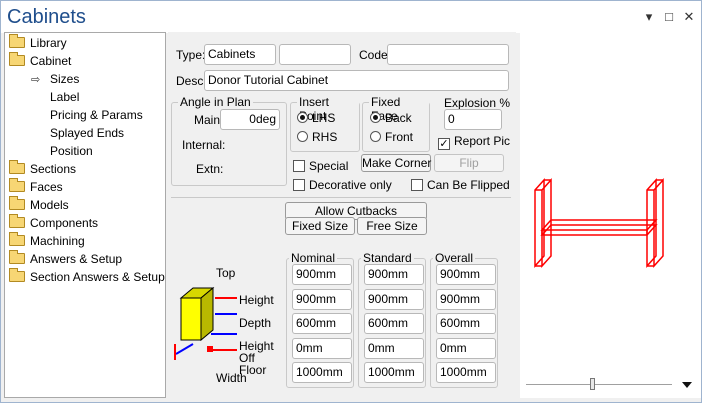 The height and width of the screenshot is (403, 702). I want to click on angle-in-plan-title: Angle in Plan, so click(215, 102).